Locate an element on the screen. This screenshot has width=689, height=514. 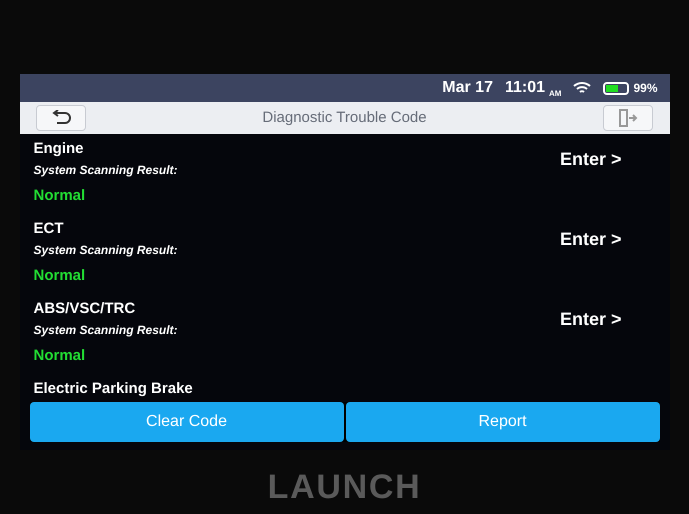
back-button is located at coordinates (61, 118).